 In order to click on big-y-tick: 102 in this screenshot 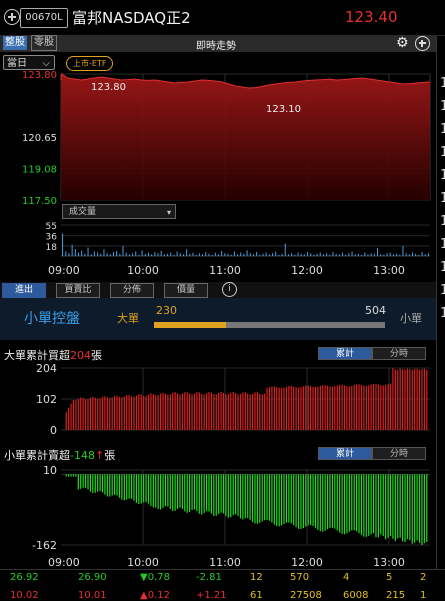, I will do `click(46, 399)`.